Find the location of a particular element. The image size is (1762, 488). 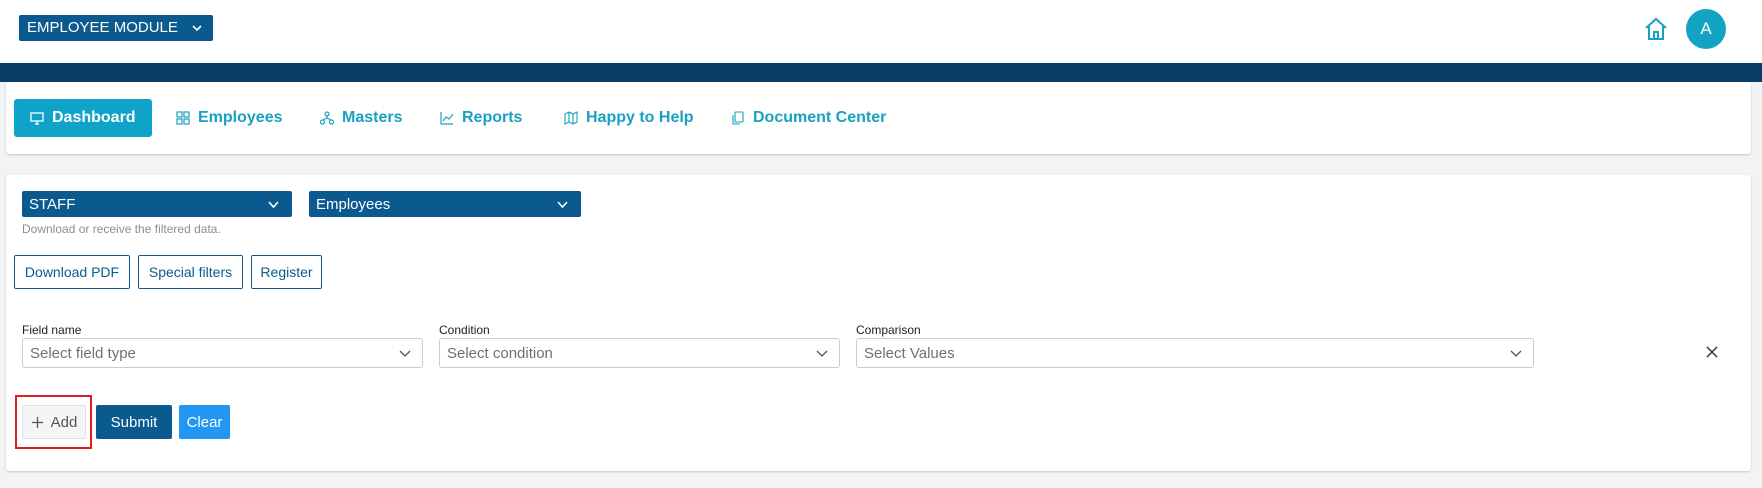

module-select-label: EMPLOYEE MODULE is located at coordinates (102, 27).